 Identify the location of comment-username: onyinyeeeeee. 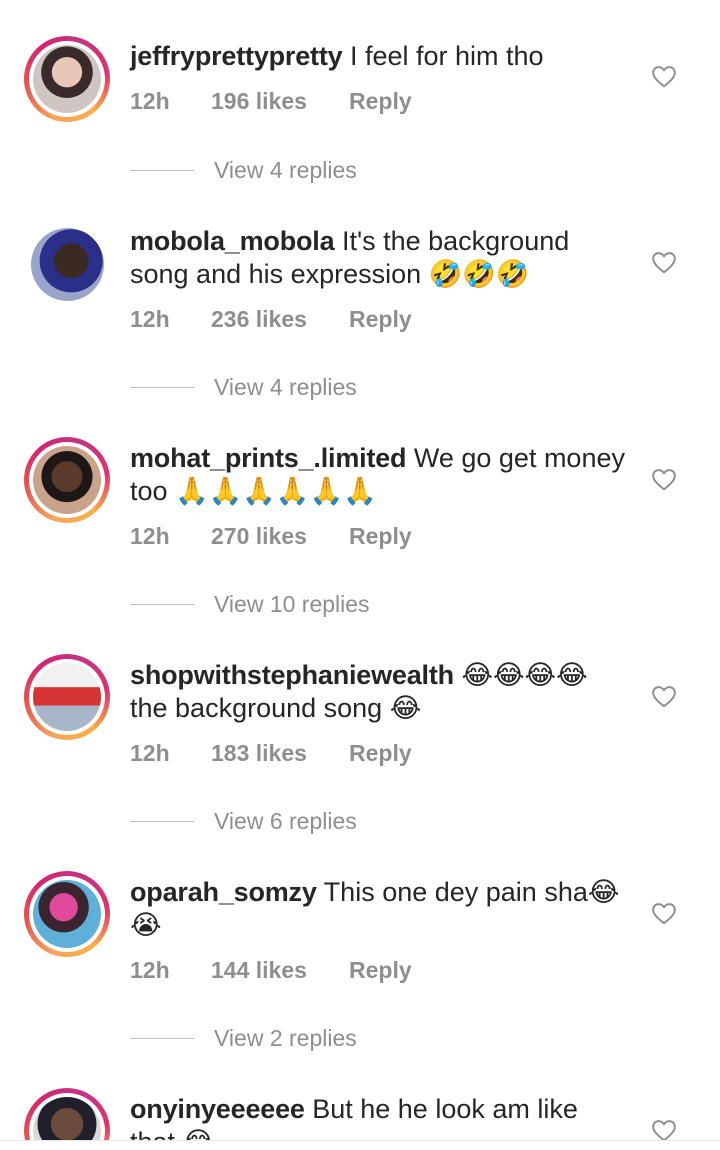
(217, 1109).